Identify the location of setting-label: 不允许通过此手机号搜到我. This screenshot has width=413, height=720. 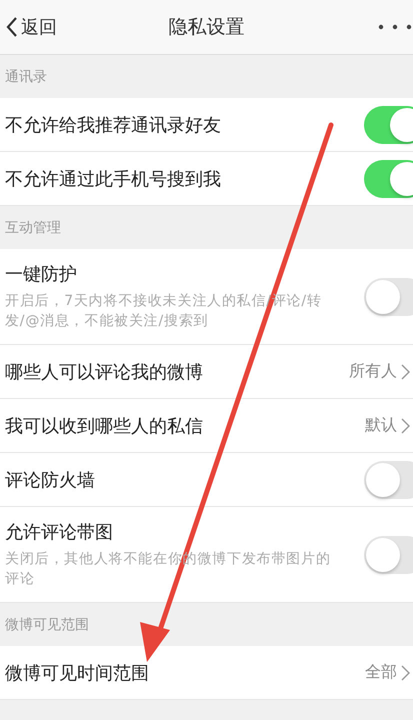
(113, 179).